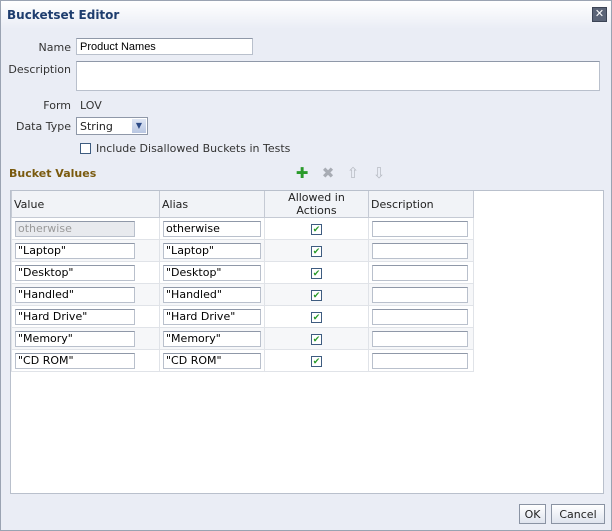  I want to click on bucket-values-title: Bucket Values, so click(53, 173).